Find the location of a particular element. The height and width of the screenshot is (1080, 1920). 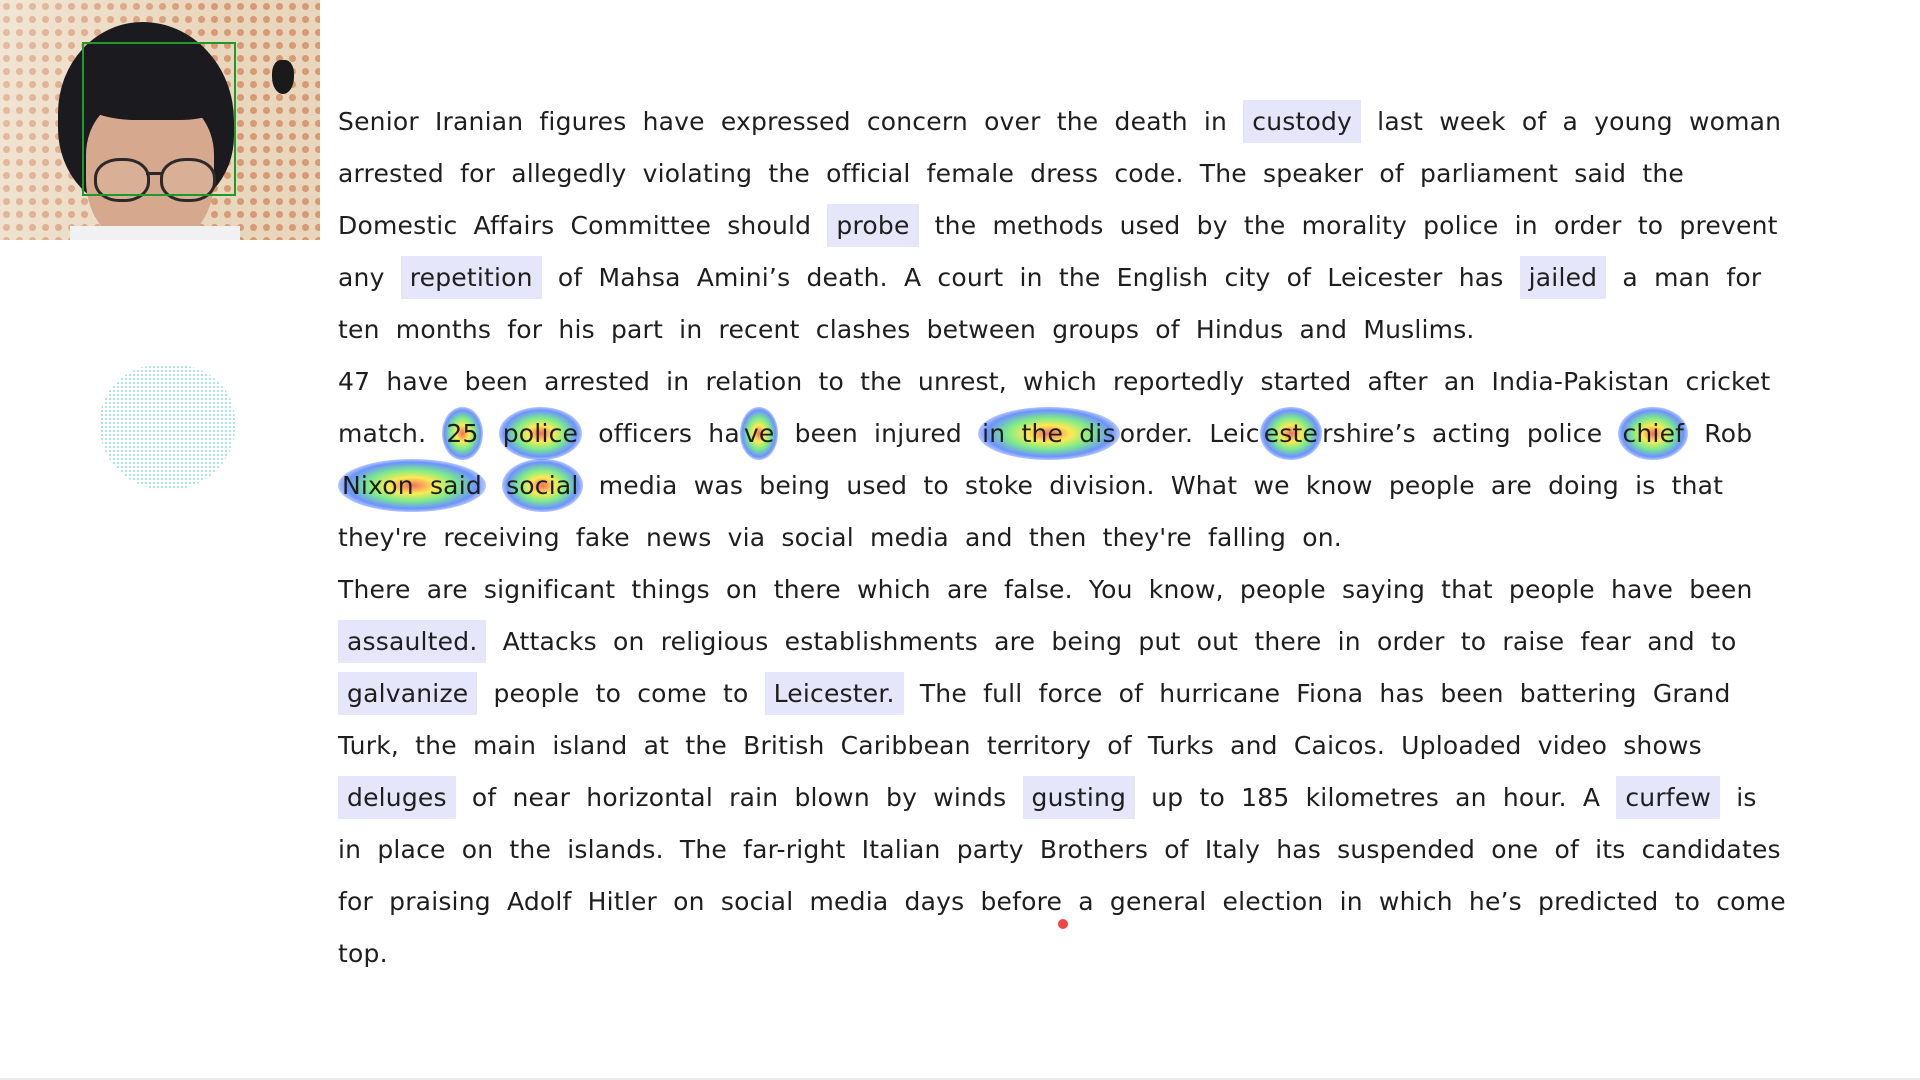

highlighted-vocabulary-word: Leicester. is located at coordinates (834, 693).